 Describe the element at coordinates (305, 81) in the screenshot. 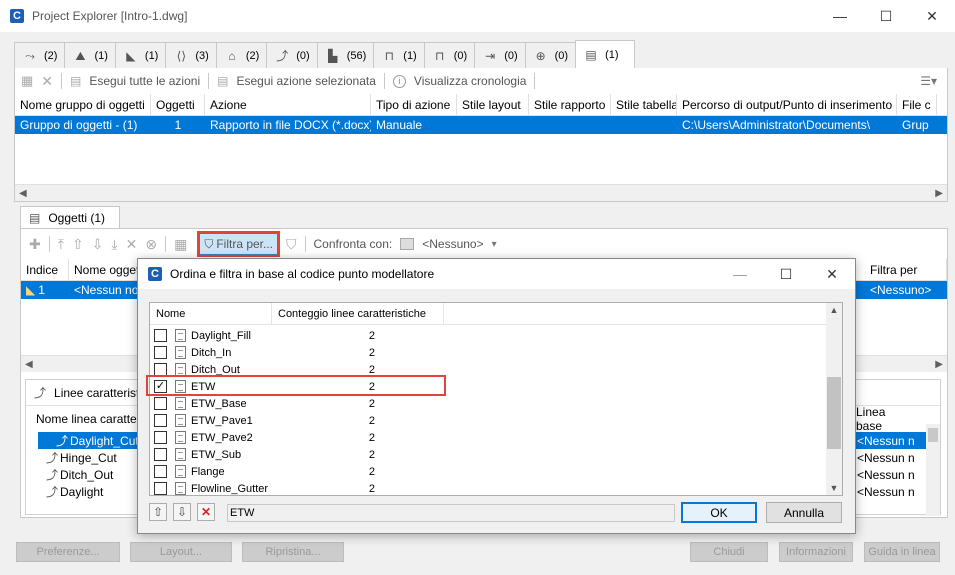

I see `run-selected-button: Esegui azione selezionata` at that location.